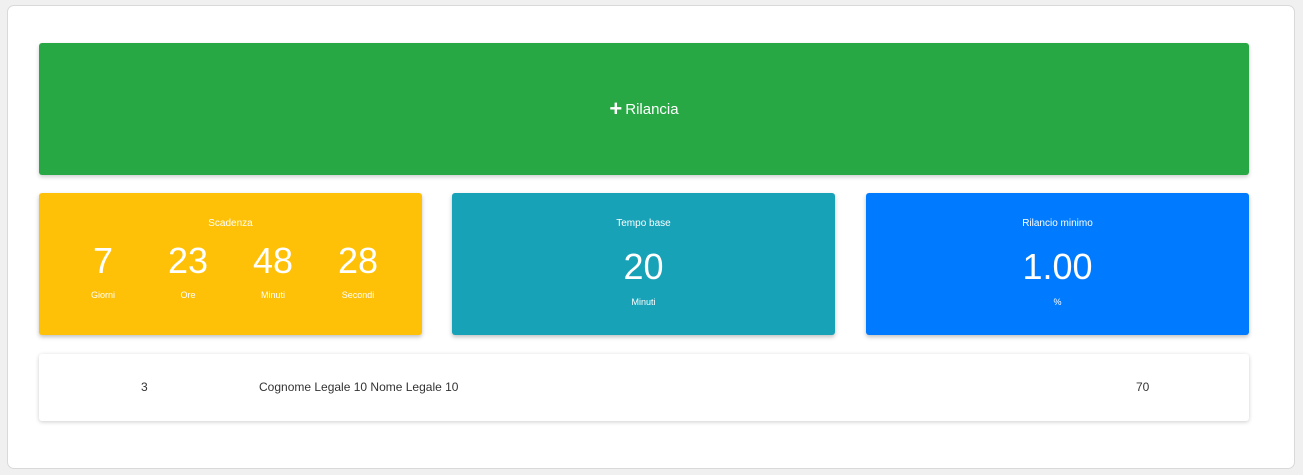 The height and width of the screenshot is (475, 1303). Describe the element at coordinates (273, 260) in the screenshot. I see `minutes-value: 48` at that location.